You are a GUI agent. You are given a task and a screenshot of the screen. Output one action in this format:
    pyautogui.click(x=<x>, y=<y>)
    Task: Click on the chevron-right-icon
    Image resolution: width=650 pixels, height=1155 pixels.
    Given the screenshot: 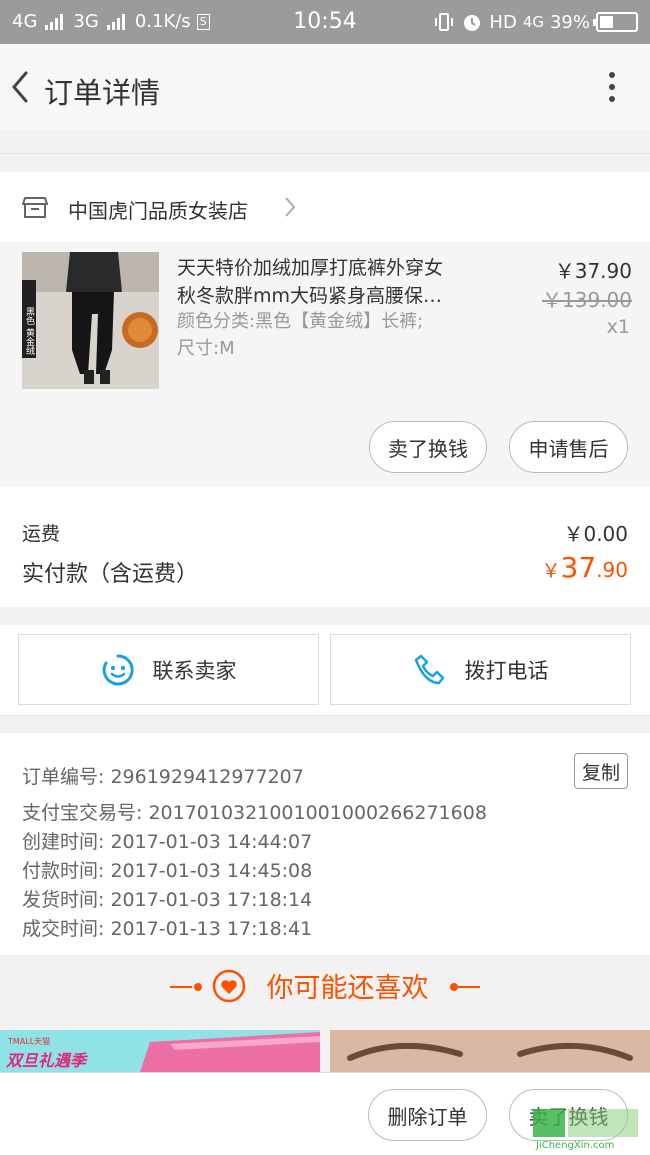 What is the action you would take?
    pyautogui.click(x=290, y=207)
    